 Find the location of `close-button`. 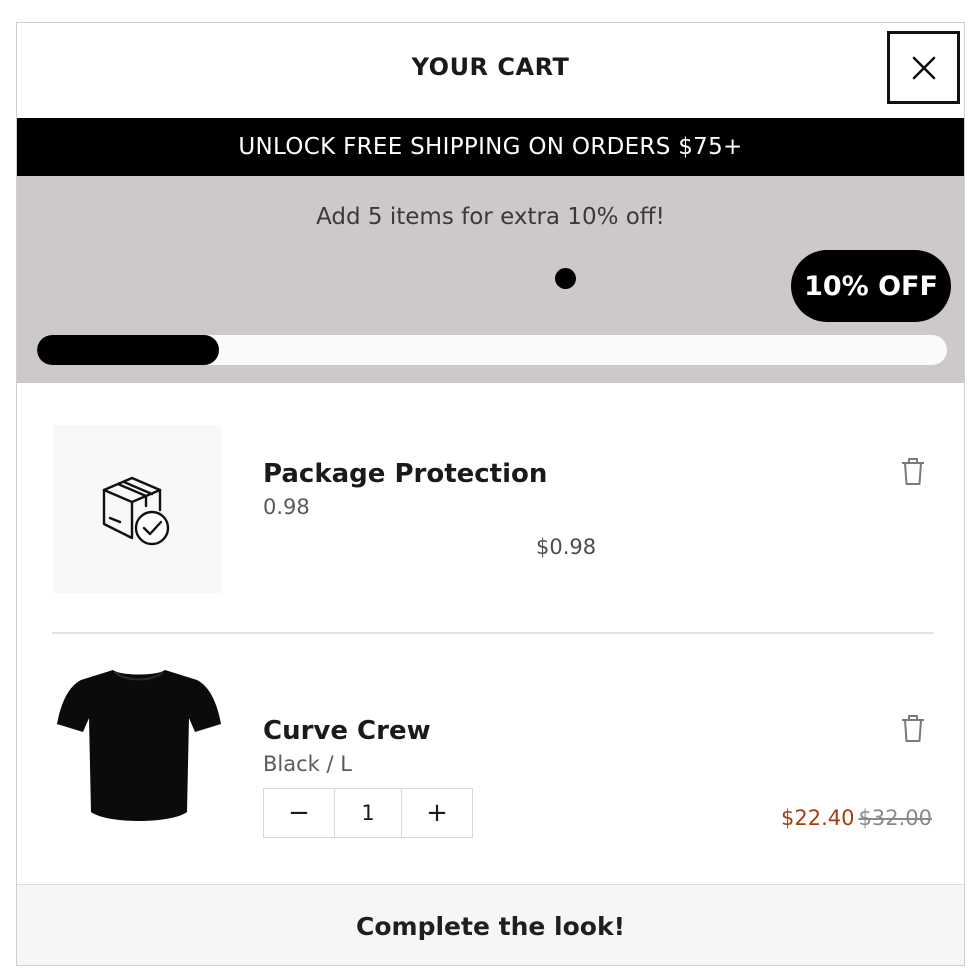

close-button is located at coordinates (923, 67).